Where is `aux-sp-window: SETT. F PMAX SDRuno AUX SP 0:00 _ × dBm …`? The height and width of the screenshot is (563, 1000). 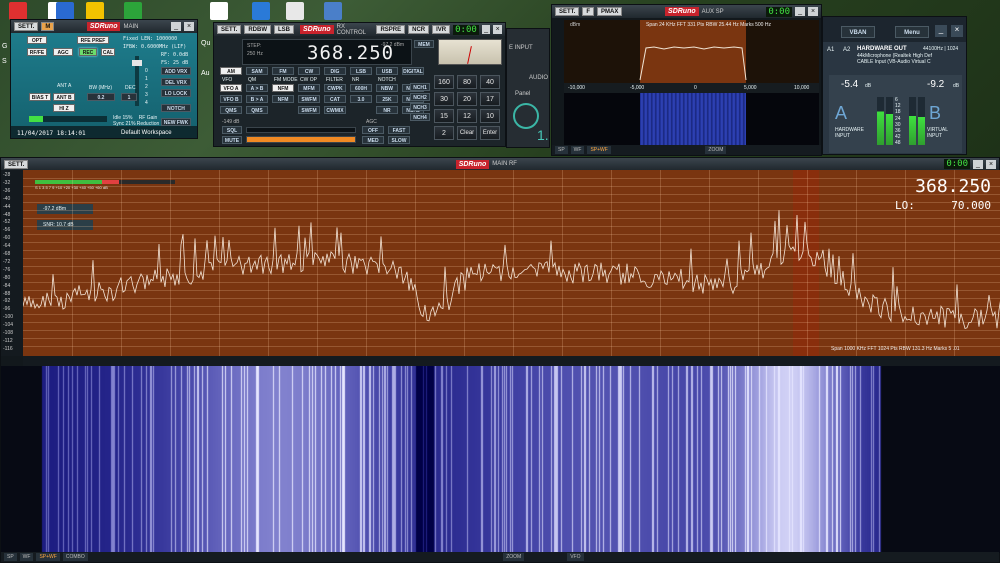 aux-sp-window: SETT. F PMAX SDRuno AUX SP 0:00 _ × dBm … is located at coordinates (686, 80).